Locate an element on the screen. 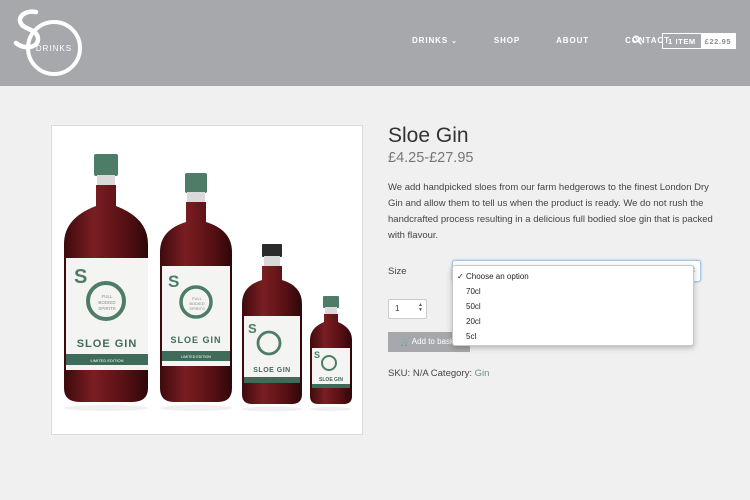 The height and width of the screenshot is (500, 750). size-option: 50cl is located at coordinates (573, 306).